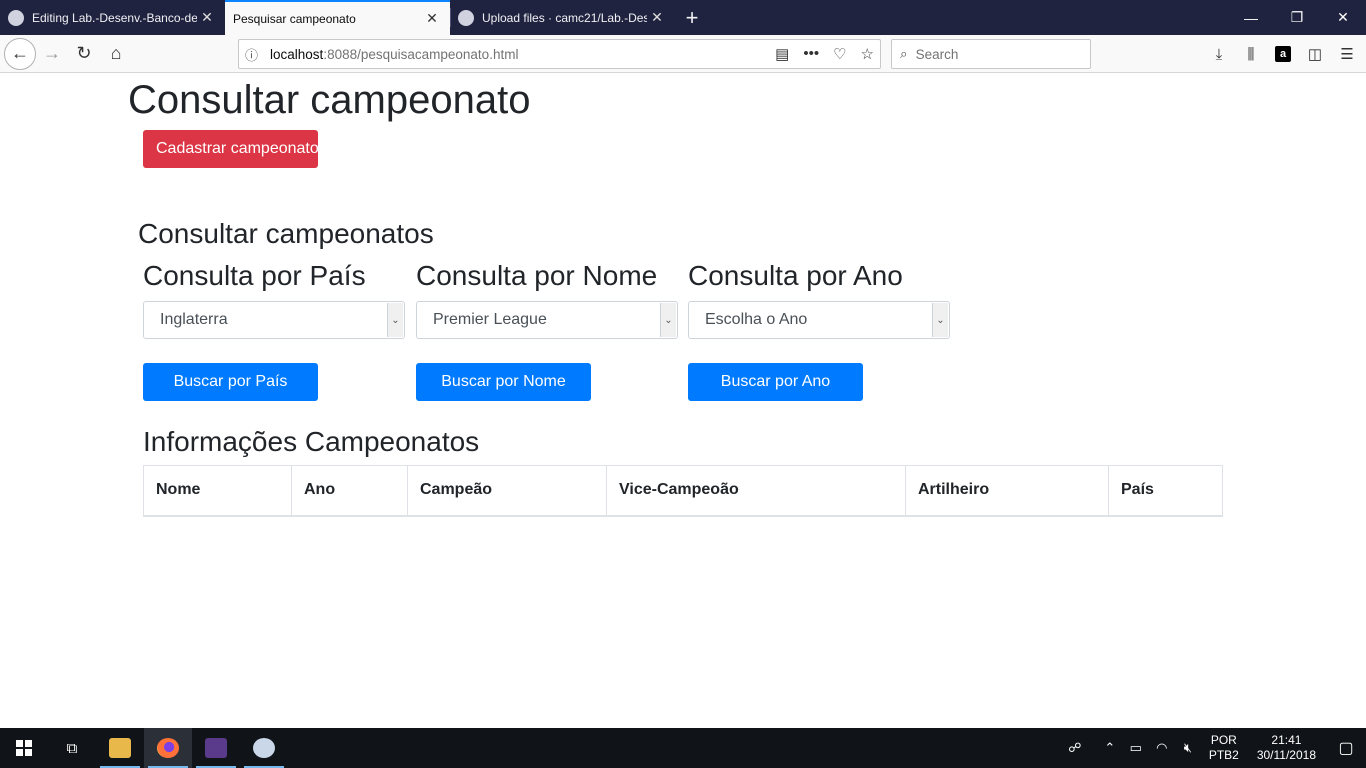 The width and height of the screenshot is (1366, 768). Describe the element at coordinates (1315, 54) in the screenshot. I see `sidebar-icon: ◫` at that location.